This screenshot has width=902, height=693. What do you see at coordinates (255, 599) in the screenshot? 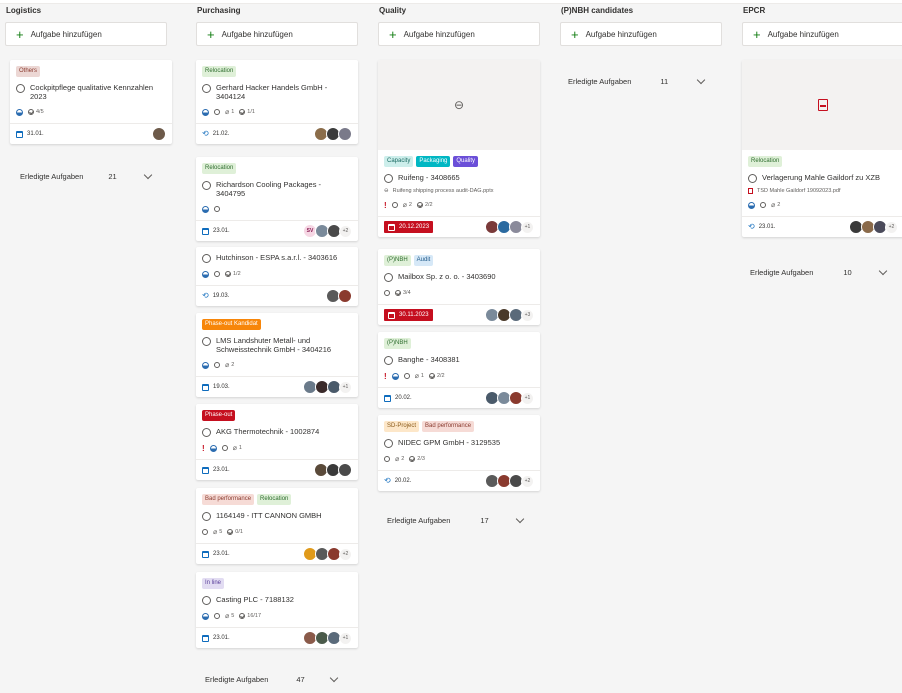
I see `task-title: Casting PLC - 7188132` at bounding box center [255, 599].